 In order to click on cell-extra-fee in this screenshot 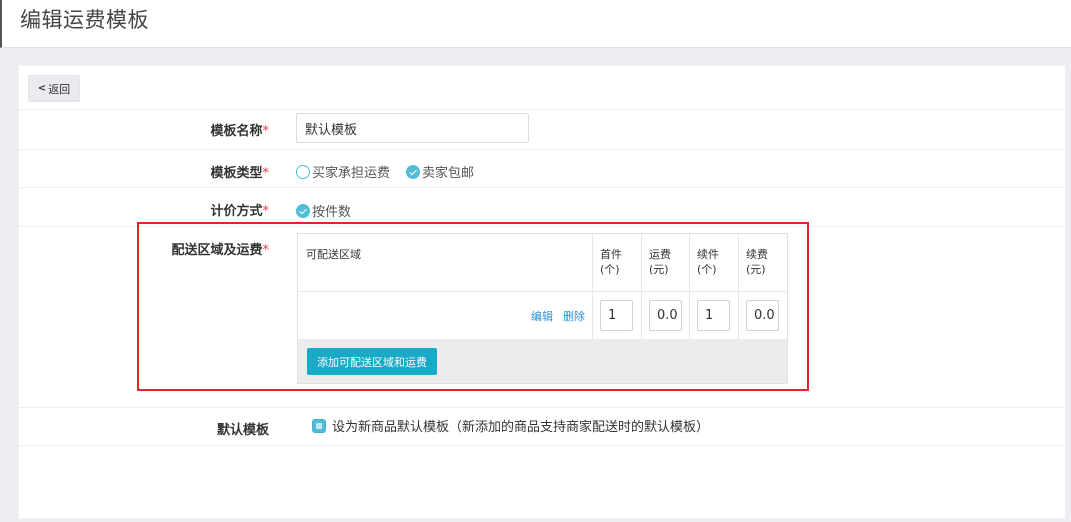, I will do `click(762, 315)`.